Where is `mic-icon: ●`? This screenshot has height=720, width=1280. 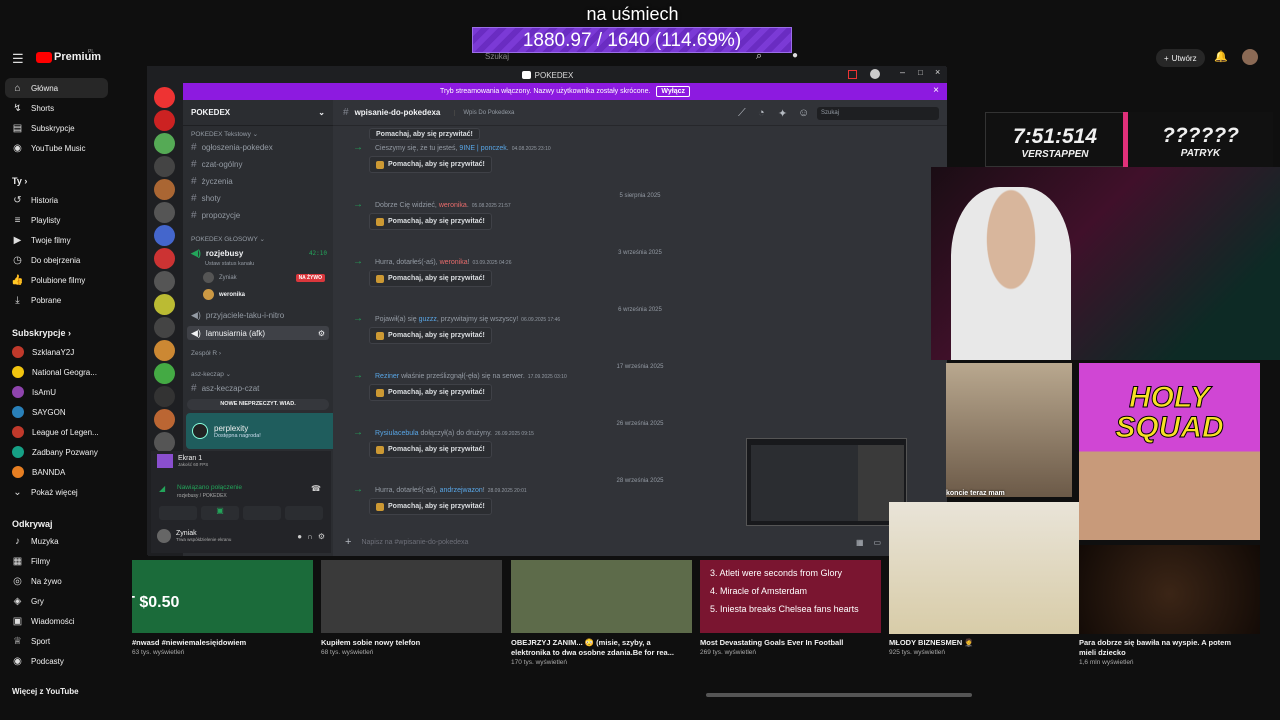
mic-icon: ● is located at coordinates (795, 55).